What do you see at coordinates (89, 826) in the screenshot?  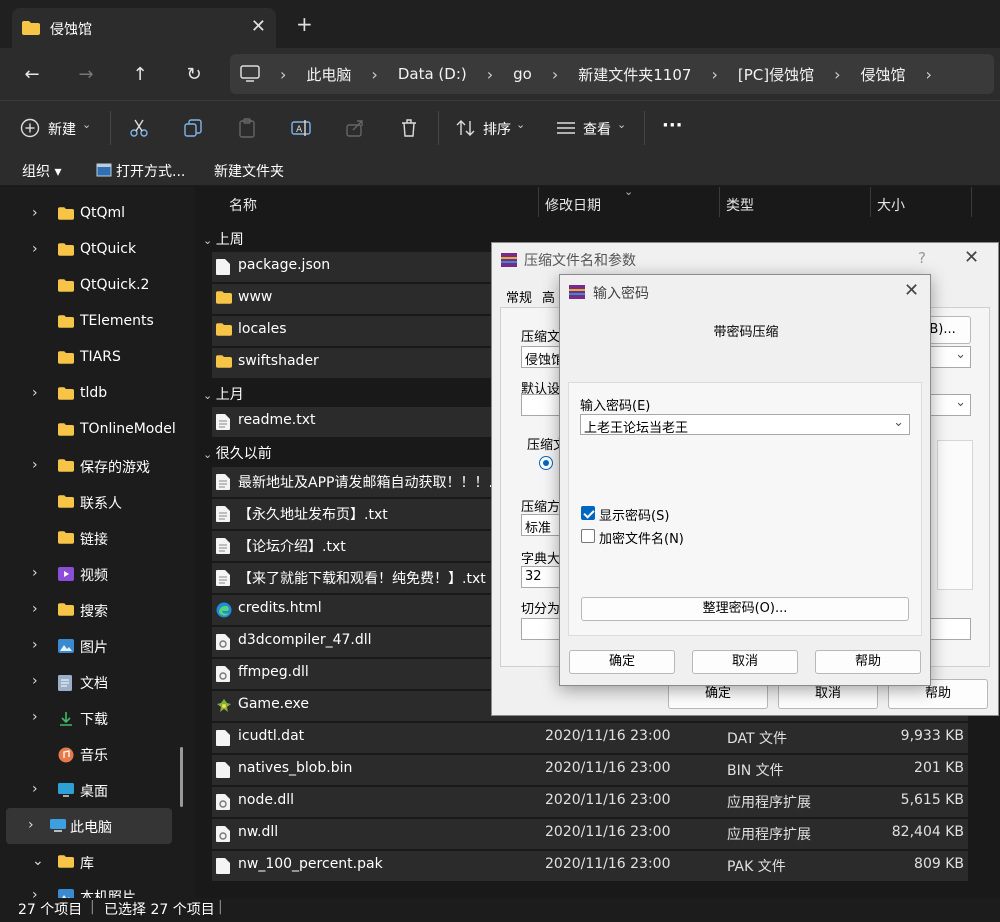 I see `sidebar-item: › 此电脑` at bounding box center [89, 826].